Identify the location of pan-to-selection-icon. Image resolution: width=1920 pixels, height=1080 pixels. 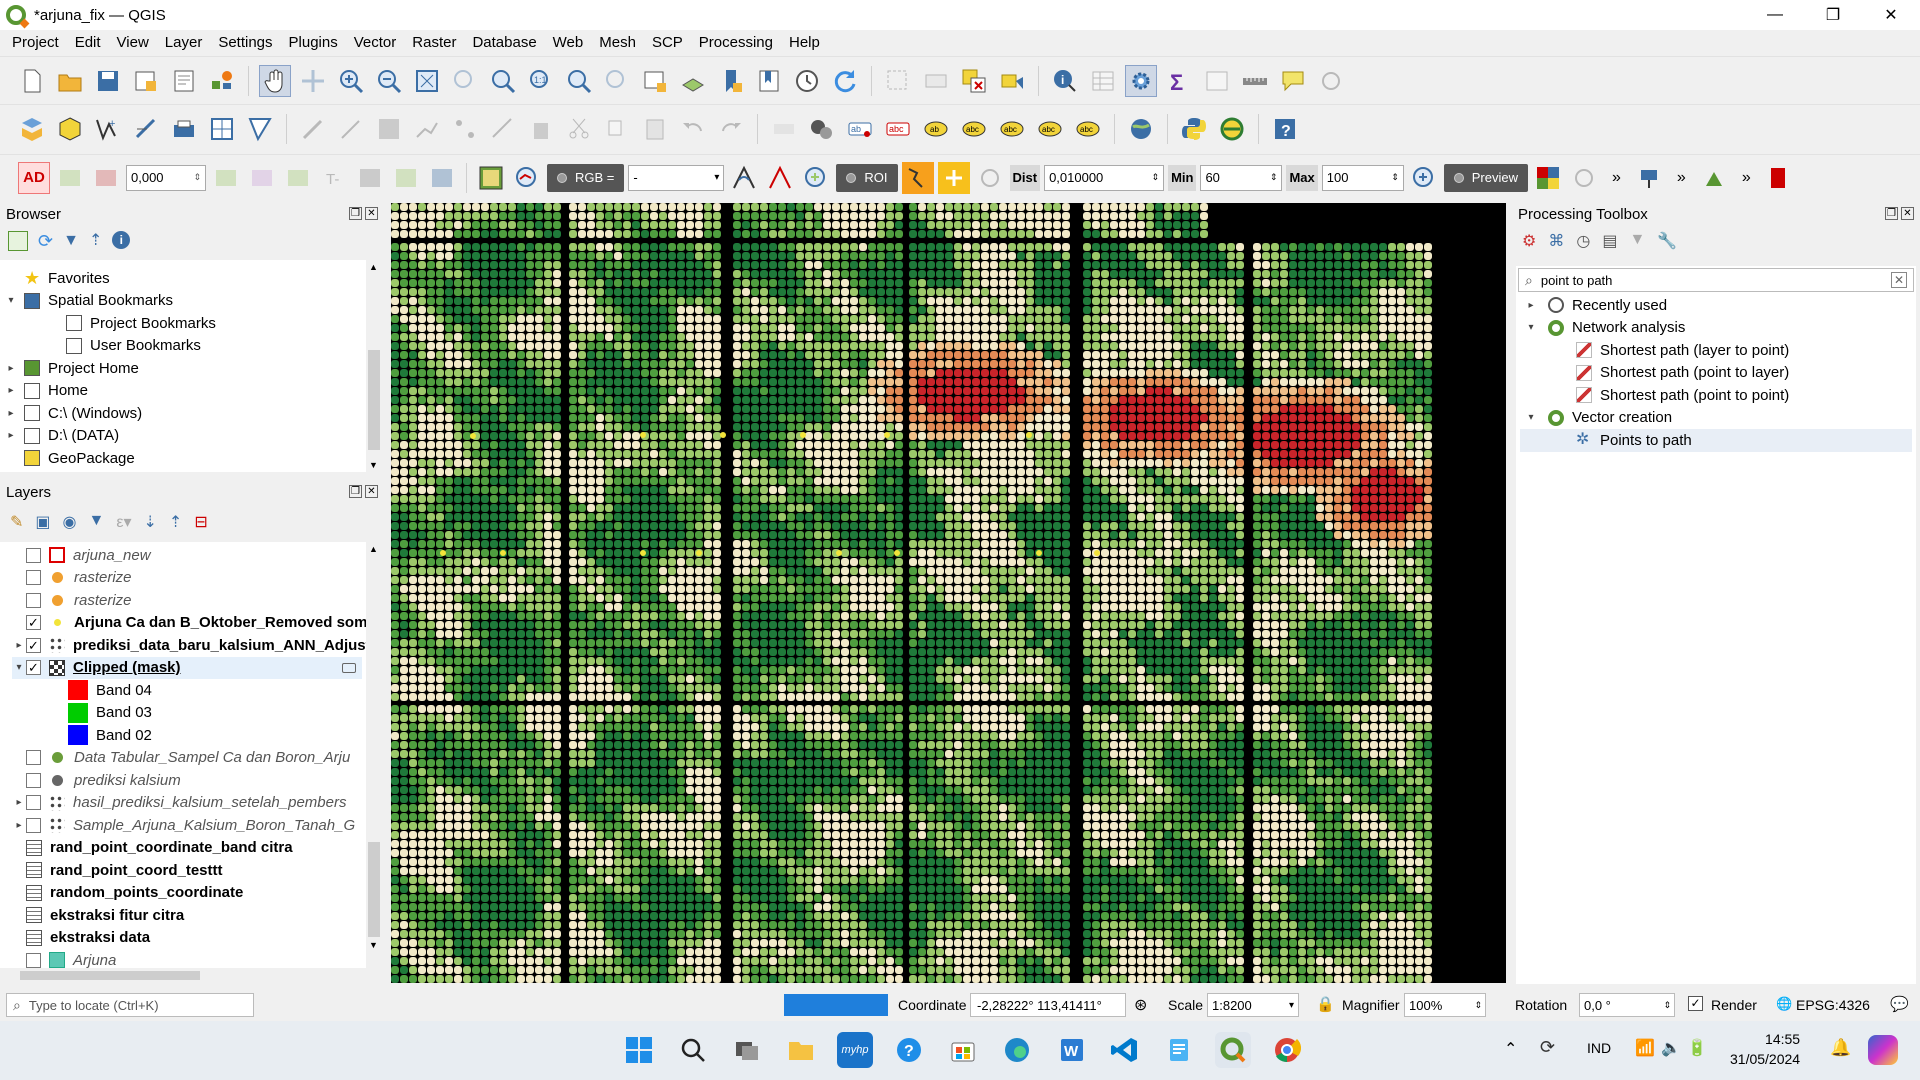
(313, 81).